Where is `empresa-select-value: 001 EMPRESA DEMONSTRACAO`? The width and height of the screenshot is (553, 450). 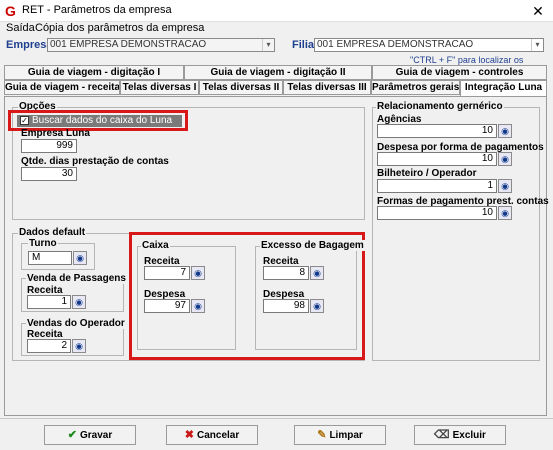 empresa-select-value: 001 EMPRESA DEMONSTRACAO is located at coordinates (128, 44).